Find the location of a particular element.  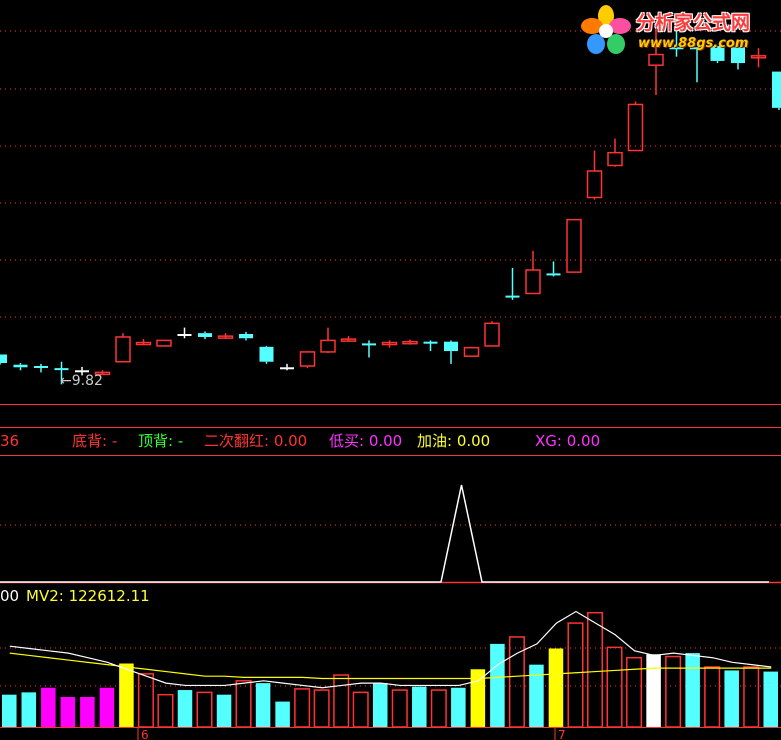

logo-title: 分析家公式网 is located at coordinates (693, 23).